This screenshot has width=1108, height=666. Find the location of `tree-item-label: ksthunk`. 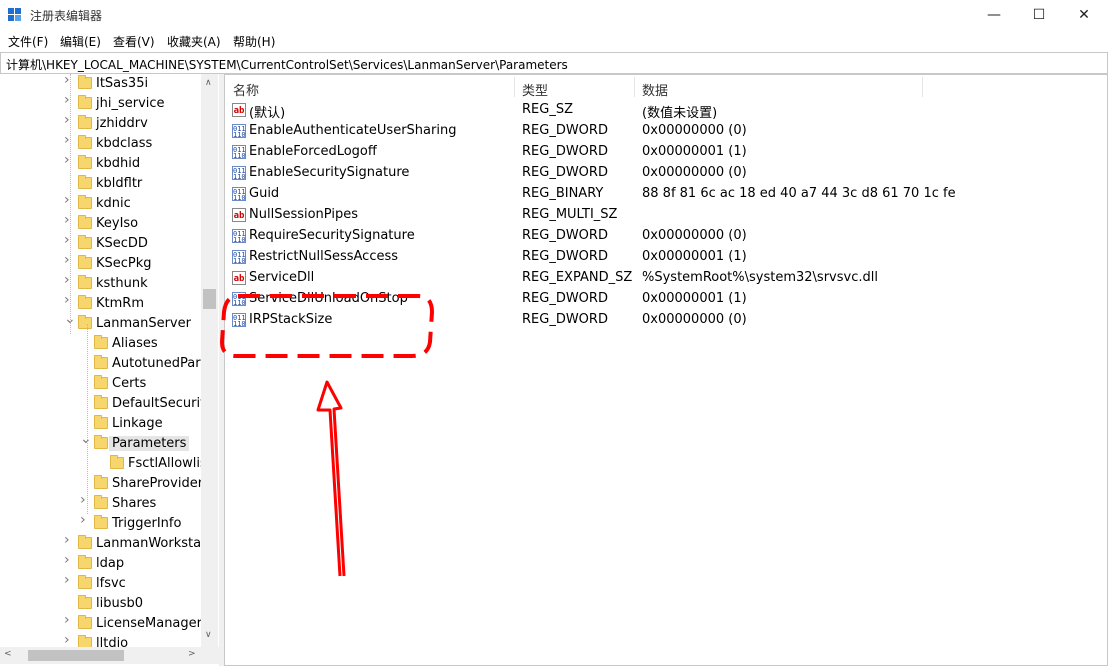

tree-item-label: ksthunk is located at coordinates (122, 283).